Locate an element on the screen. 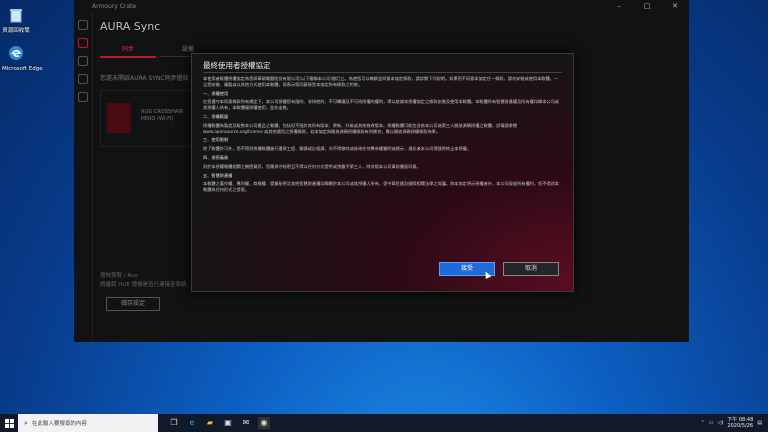  search-icon: ⌕ is located at coordinates (26, 422).